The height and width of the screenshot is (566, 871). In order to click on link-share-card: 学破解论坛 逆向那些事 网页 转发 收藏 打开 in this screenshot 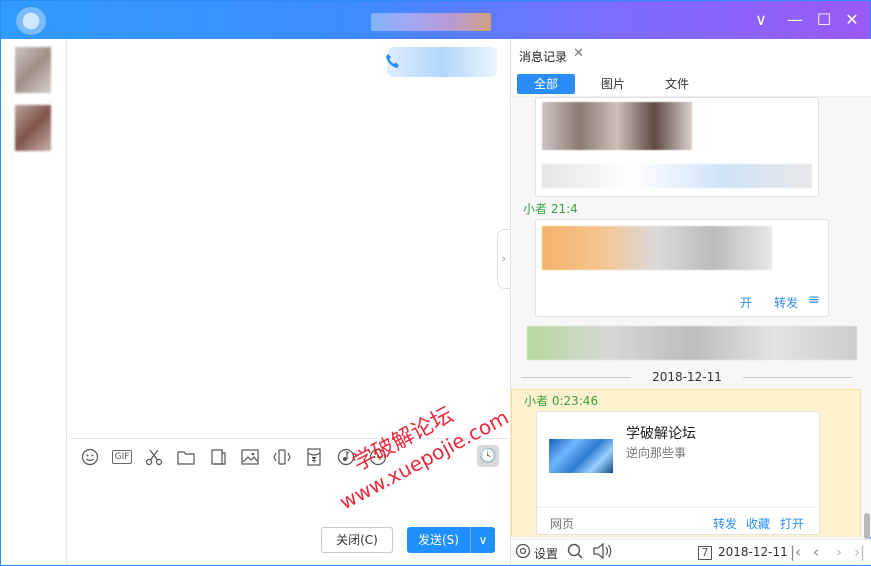, I will do `click(678, 473)`.